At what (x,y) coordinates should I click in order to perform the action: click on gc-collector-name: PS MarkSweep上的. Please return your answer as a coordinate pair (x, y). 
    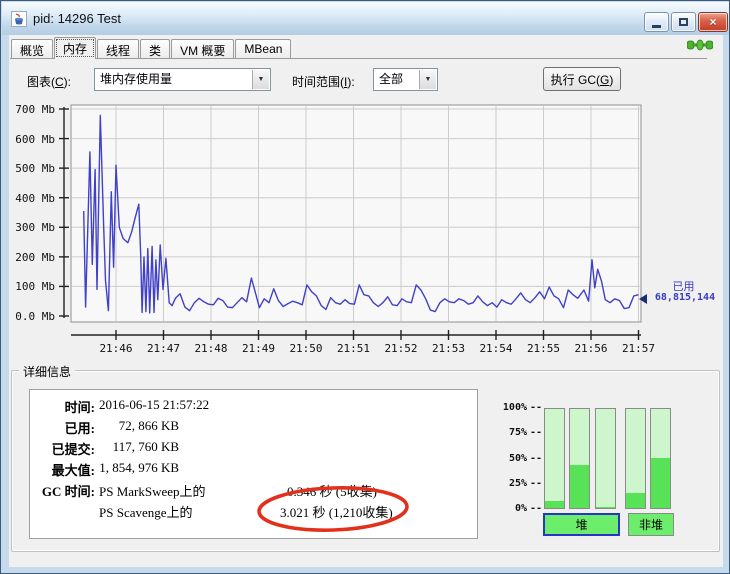
    Looking at the image, I should click on (152, 491).